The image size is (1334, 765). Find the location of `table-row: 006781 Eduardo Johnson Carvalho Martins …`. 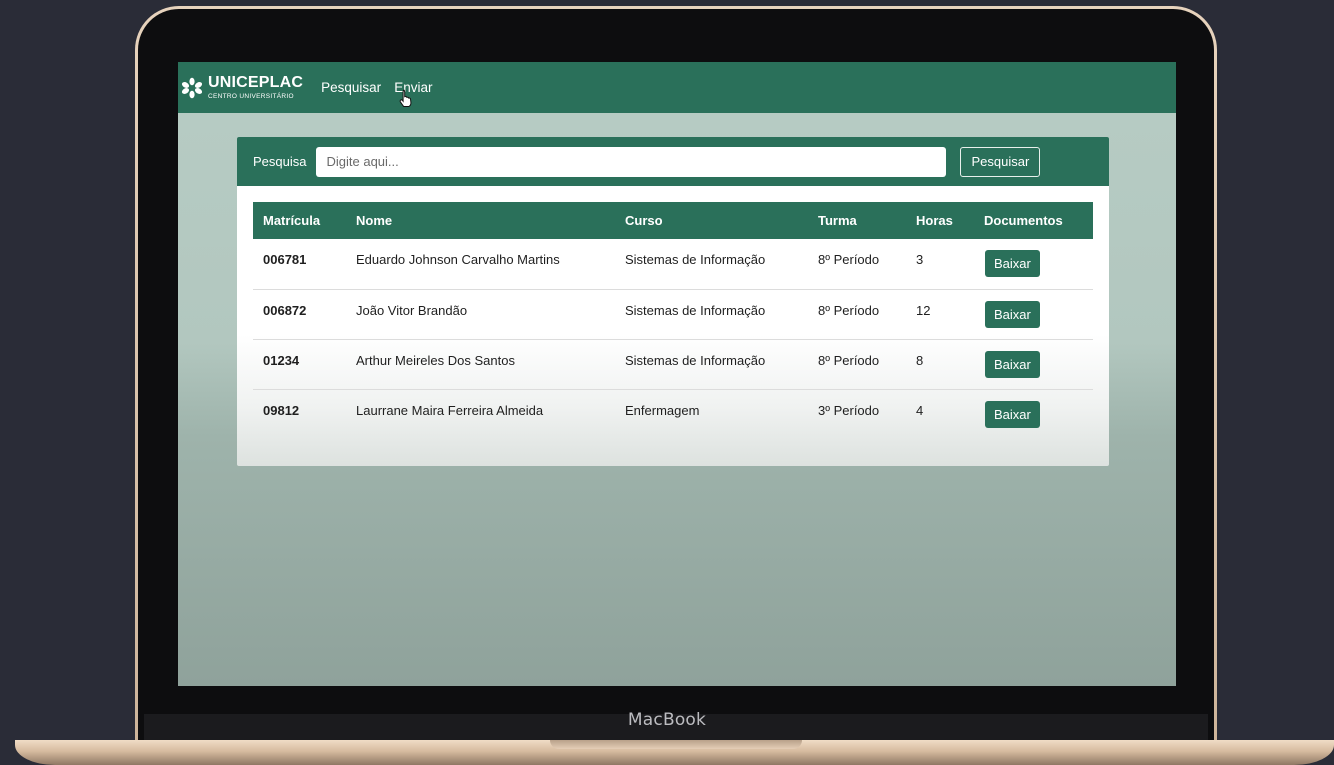

table-row: 006781 Eduardo Johnson Carvalho Martins … is located at coordinates (673, 264).